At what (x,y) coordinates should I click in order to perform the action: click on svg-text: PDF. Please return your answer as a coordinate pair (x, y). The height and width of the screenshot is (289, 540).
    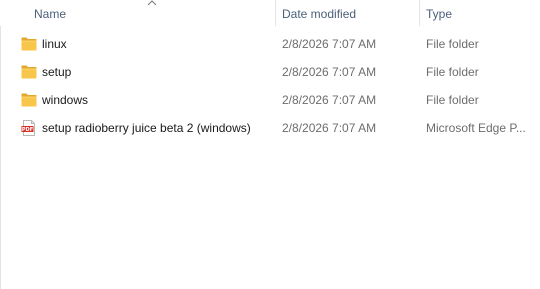
    Looking at the image, I should click on (27, 130).